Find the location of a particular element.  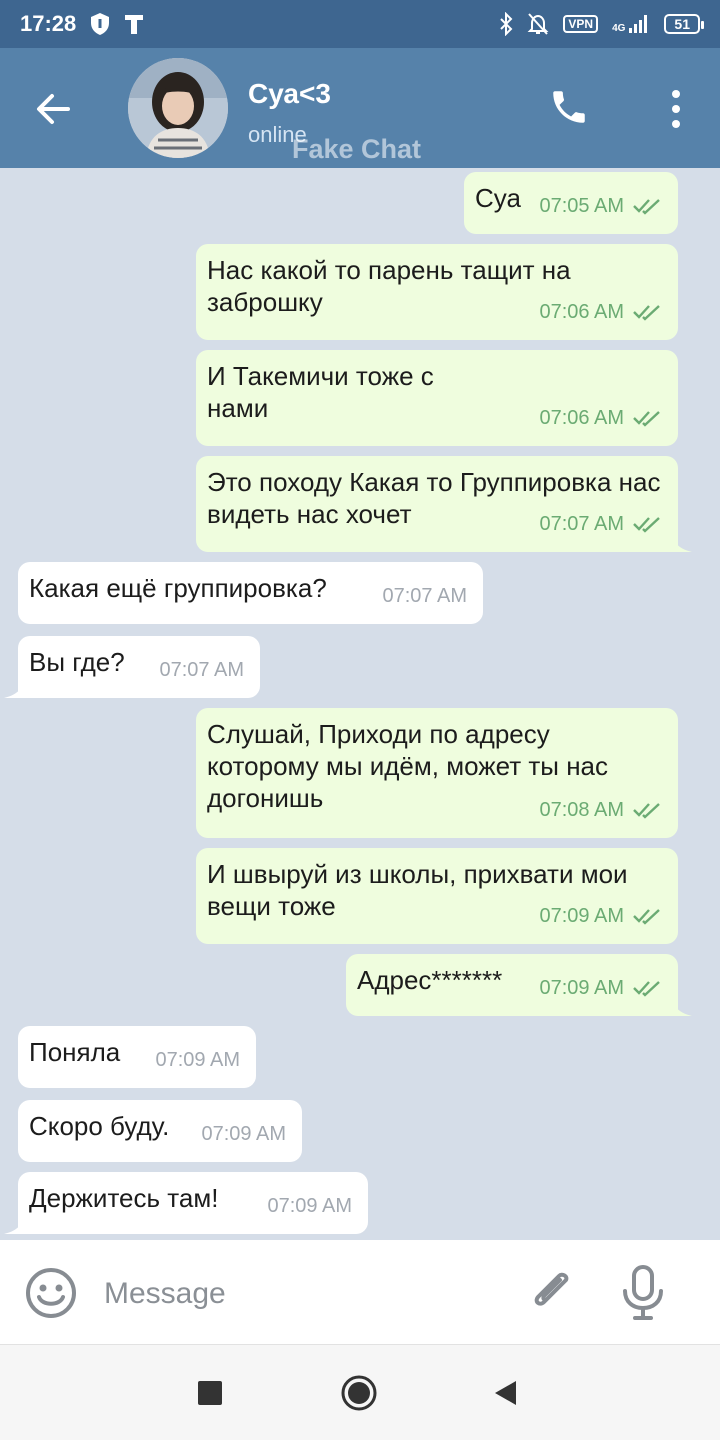

back-button is located at coordinates (53, 109).